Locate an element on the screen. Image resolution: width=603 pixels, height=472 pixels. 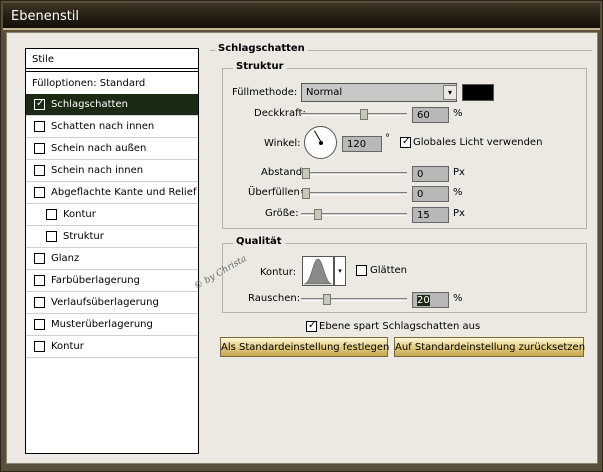
noise-input: 20 is located at coordinates (430, 300).